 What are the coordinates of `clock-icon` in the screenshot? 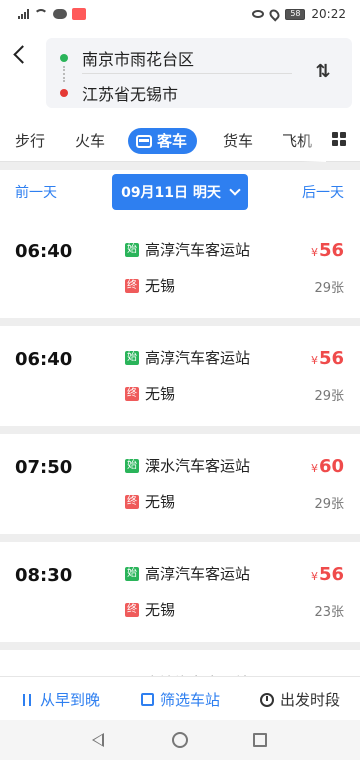 It's located at (267, 699).